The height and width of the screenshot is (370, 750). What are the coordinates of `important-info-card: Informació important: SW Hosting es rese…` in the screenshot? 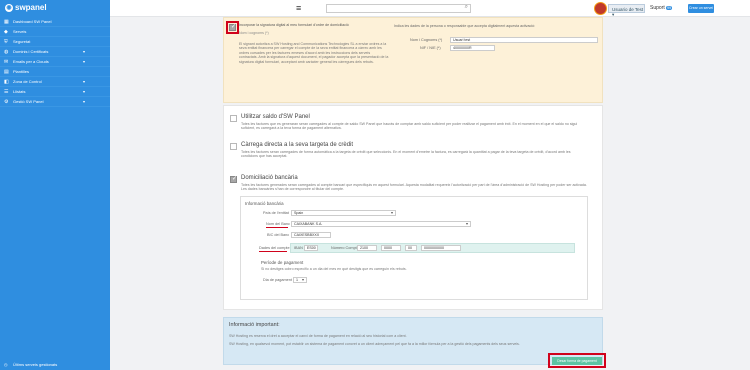 It's located at (413, 341).